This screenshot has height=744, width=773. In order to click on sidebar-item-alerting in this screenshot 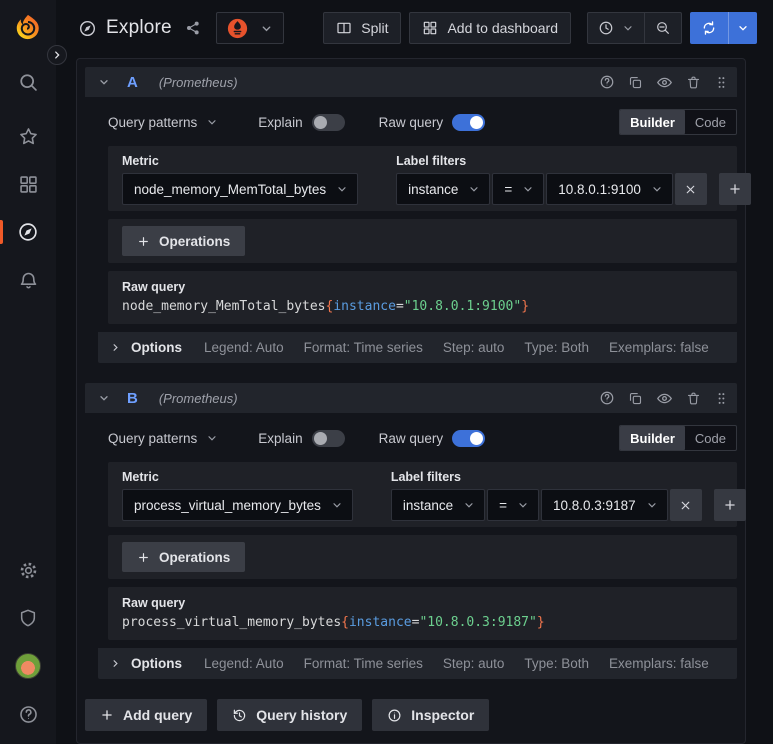, I will do `click(28, 280)`.